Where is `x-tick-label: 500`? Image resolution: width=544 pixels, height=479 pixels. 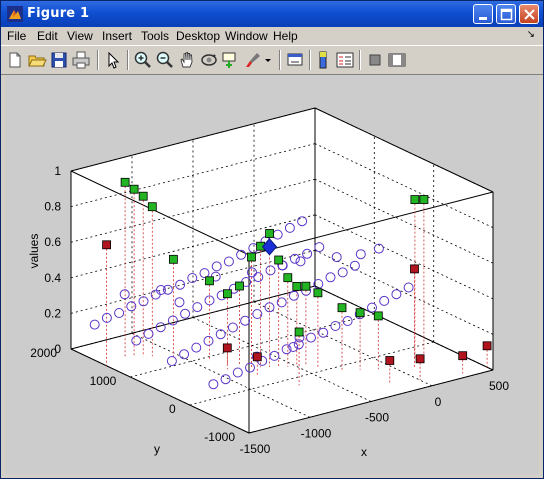 x-tick-label: 500 is located at coordinates (499, 386).